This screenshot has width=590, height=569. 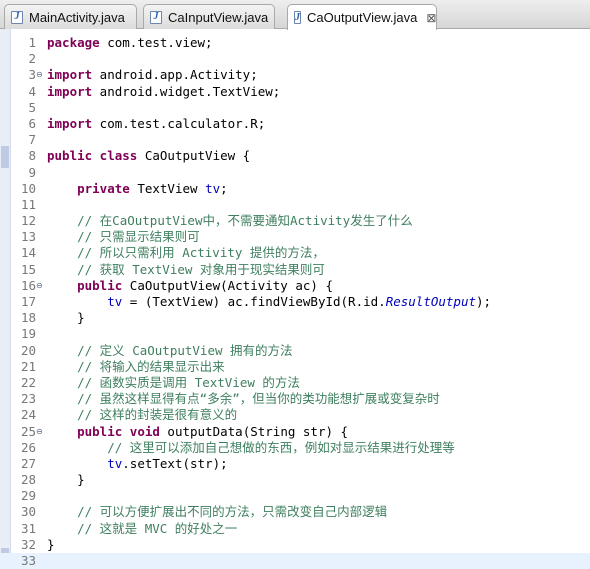 What do you see at coordinates (295, 561) in the screenshot?
I see `code-line: 33` at bounding box center [295, 561].